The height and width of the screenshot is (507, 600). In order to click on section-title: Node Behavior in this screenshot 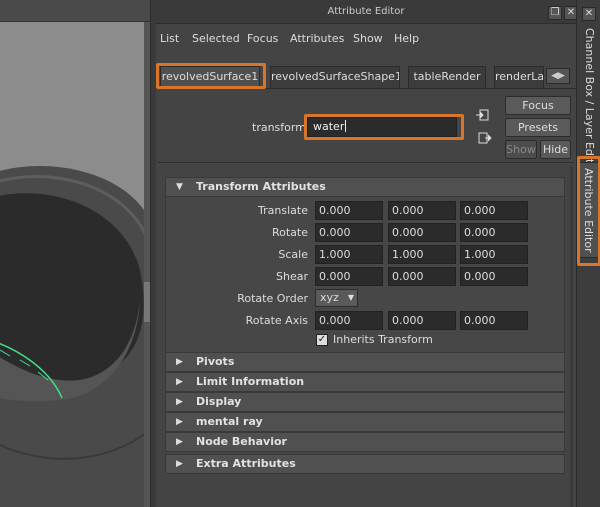, I will do `click(241, 441)`.